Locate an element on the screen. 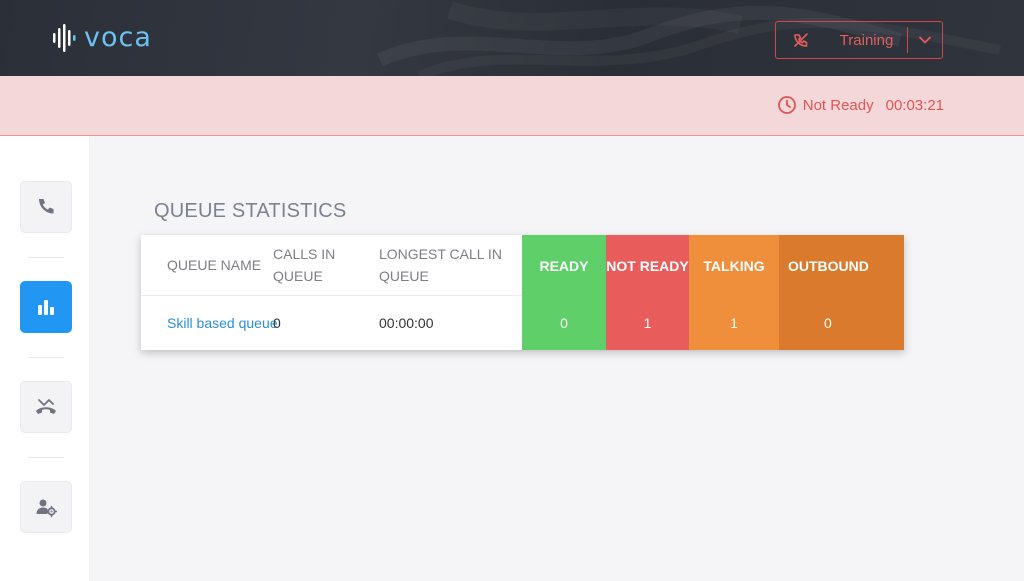 The height and width of the screenshot is (581, 1024). sidebar-item-calls is located at coordinates (46, 207).